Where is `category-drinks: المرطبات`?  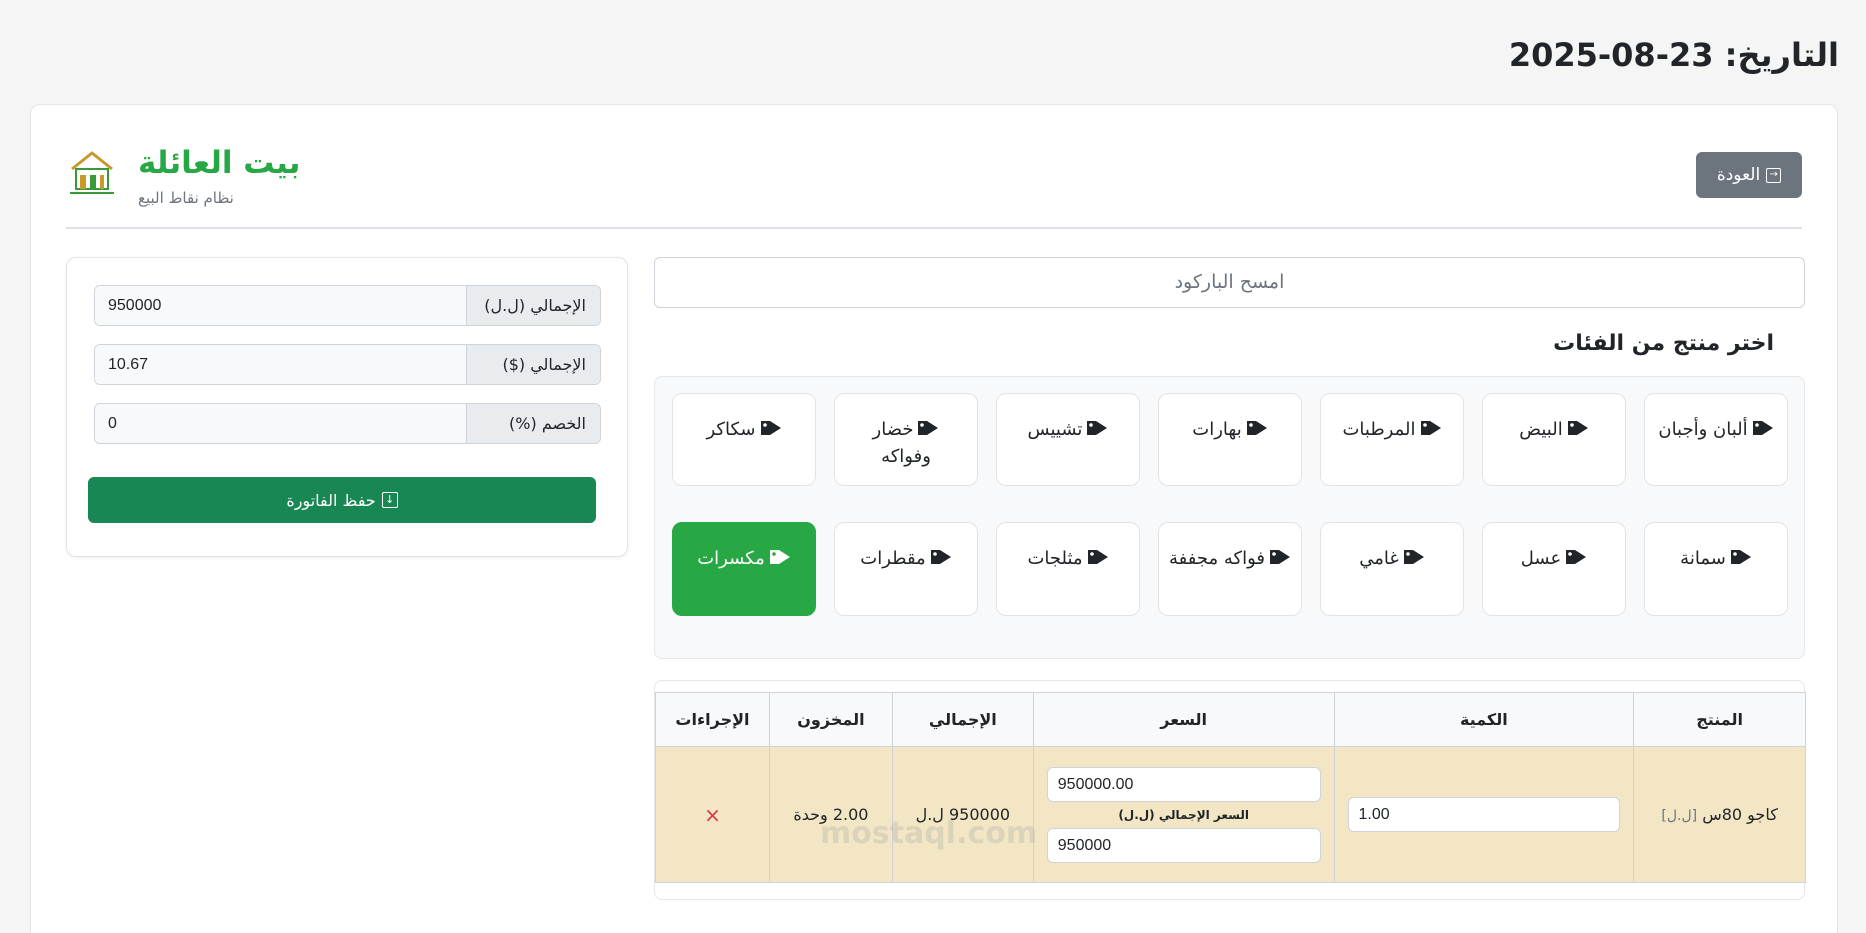 category-drinks: المرطبات is located at coordinates (1392, 439).